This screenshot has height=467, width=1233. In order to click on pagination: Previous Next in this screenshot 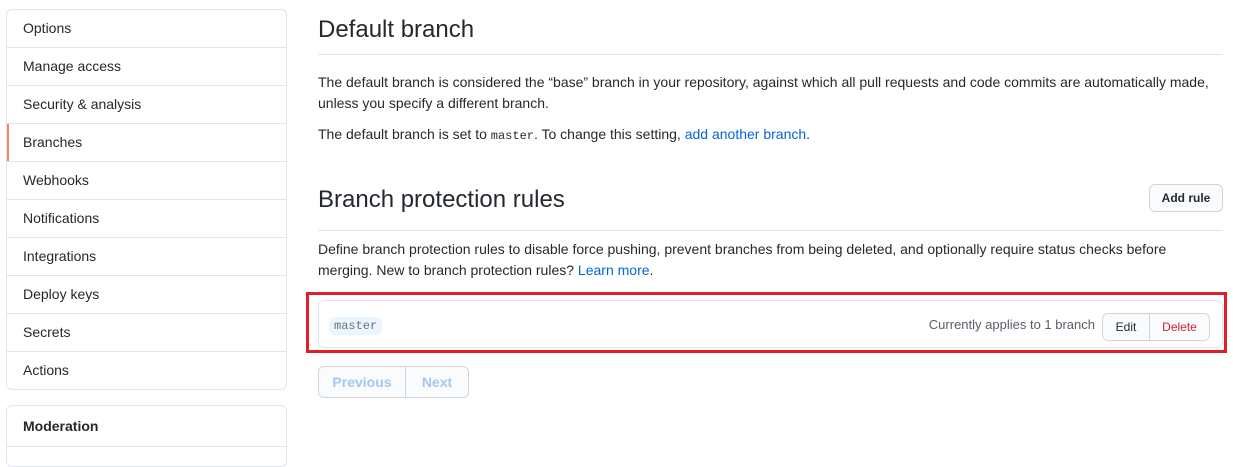, I will do `click(393, 382)`.